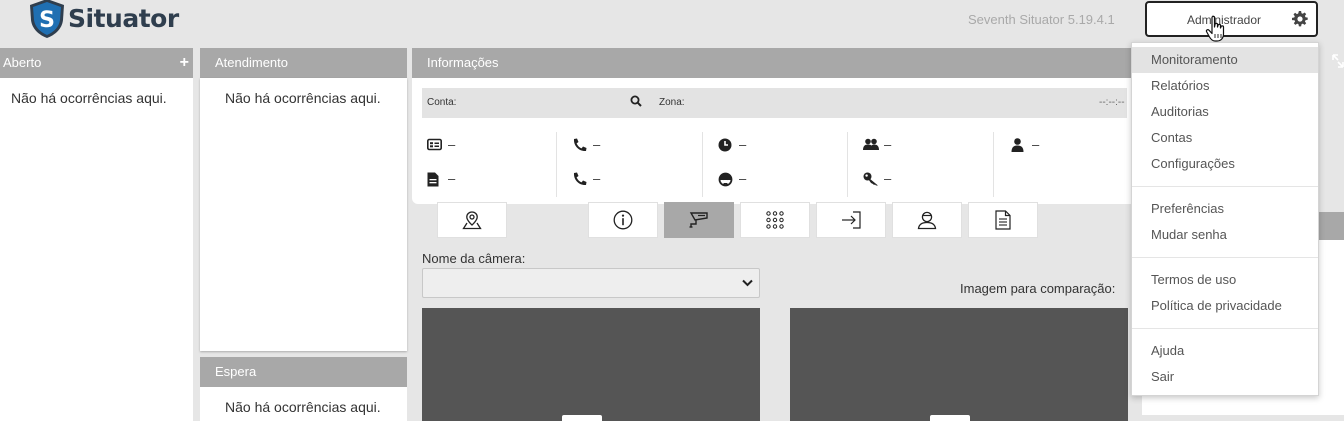  I want to click on phone-1-field: –, so click(632, 145).